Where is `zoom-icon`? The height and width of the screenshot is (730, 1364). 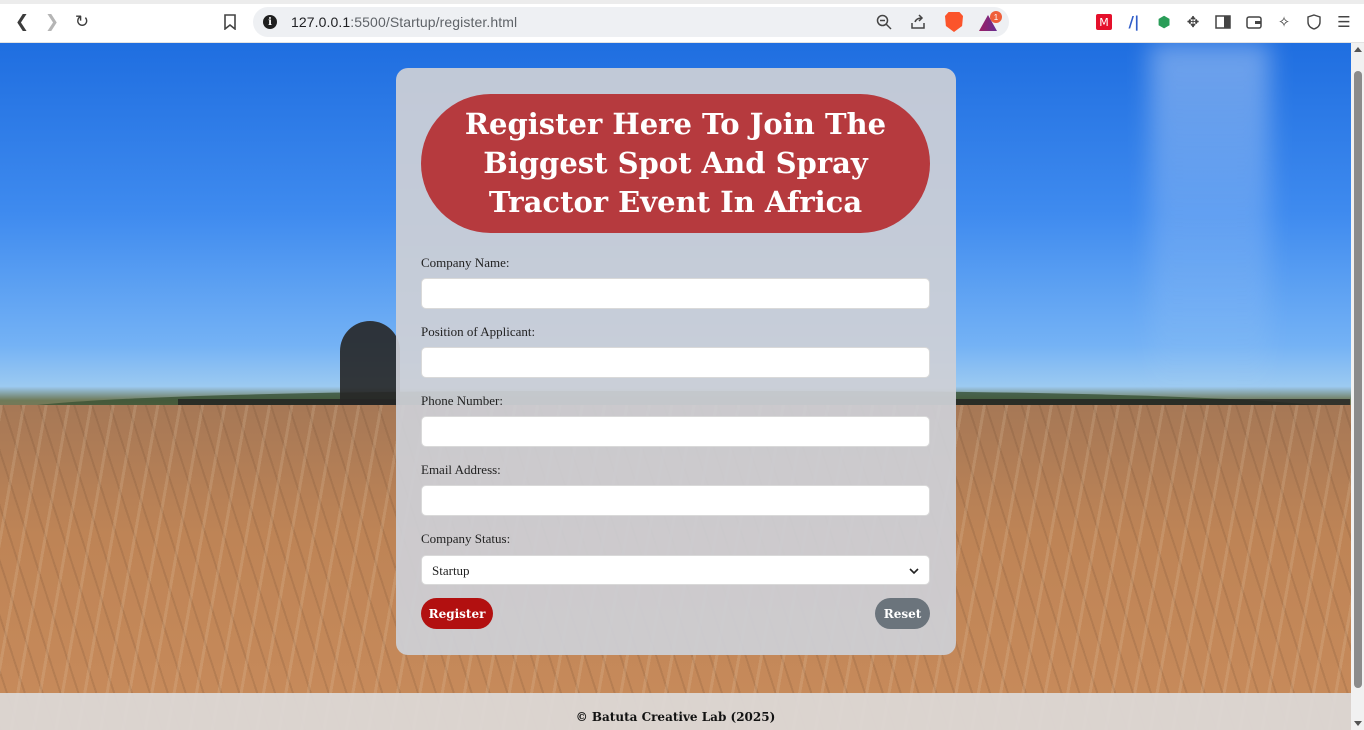
zoom-icon is located at coordinates (884, 22).